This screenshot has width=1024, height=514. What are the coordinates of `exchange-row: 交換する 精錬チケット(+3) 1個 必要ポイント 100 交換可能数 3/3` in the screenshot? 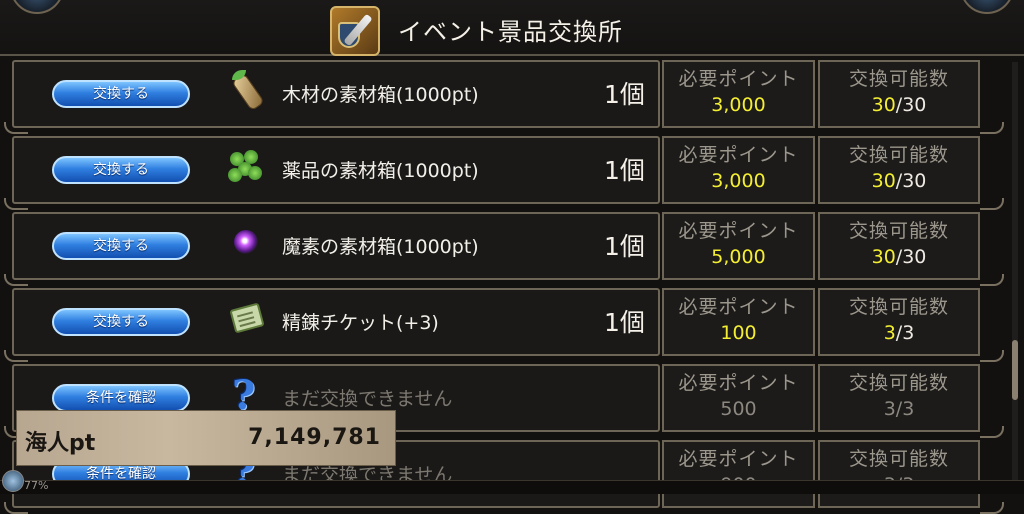 It's located at (508, 324).